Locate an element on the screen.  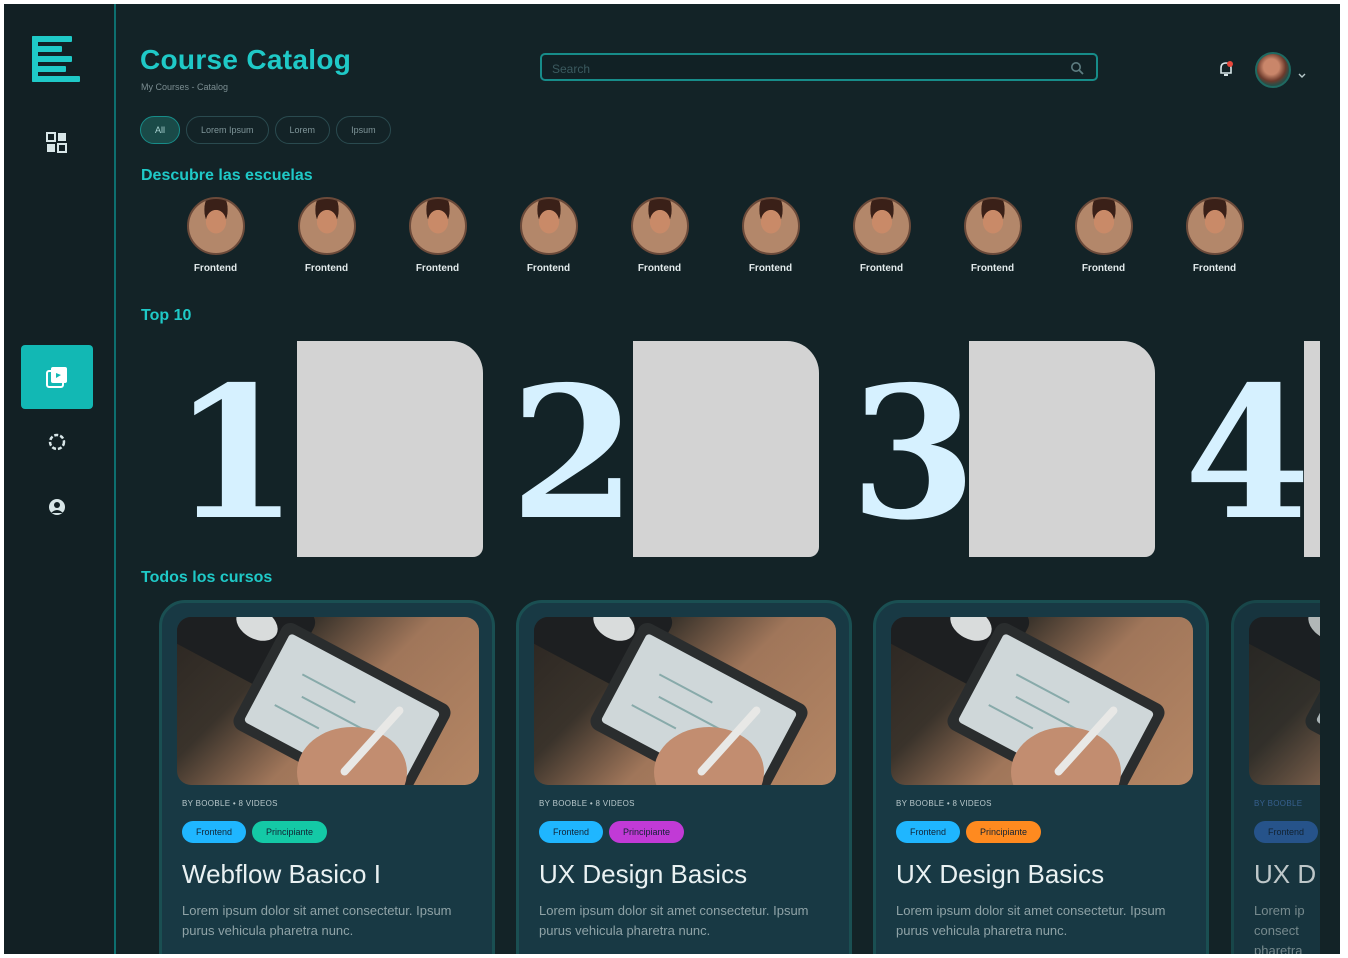
course-title: Webflow Basico I is located at coordinates (281, 874).